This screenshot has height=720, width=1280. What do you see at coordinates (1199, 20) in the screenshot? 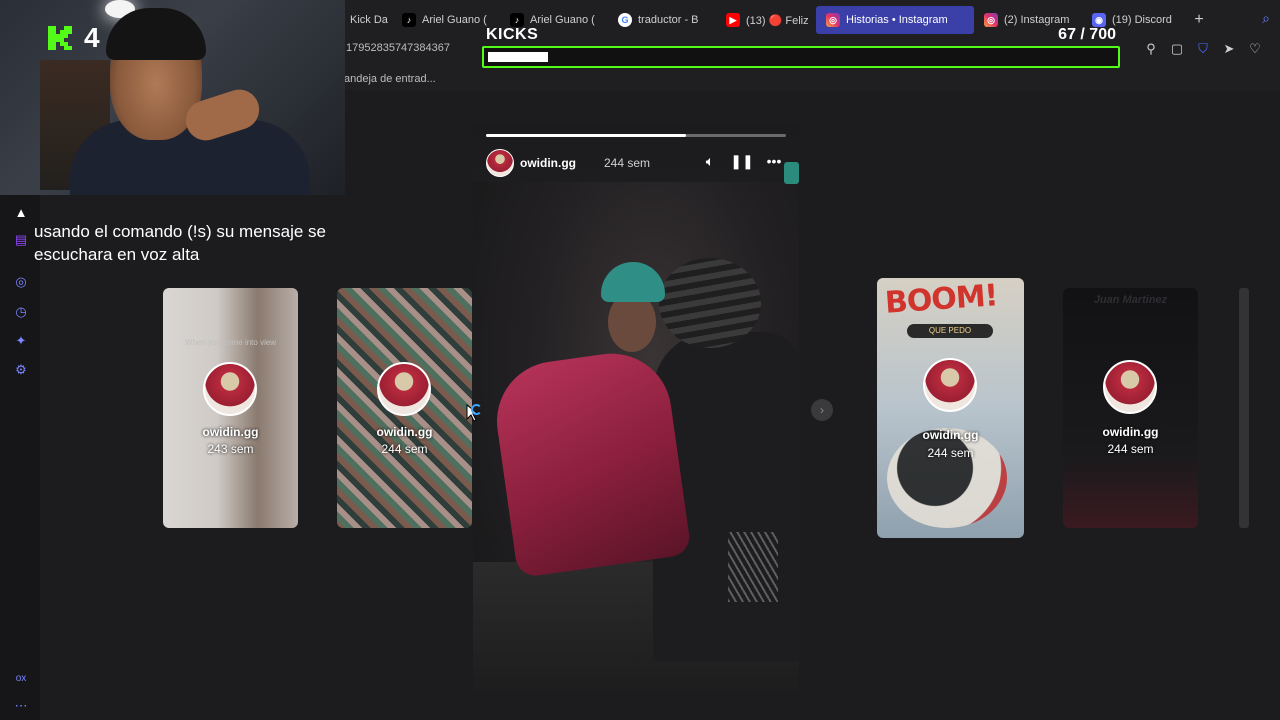
I see `new-tab-button: +` at bounding box center [1199, 20].